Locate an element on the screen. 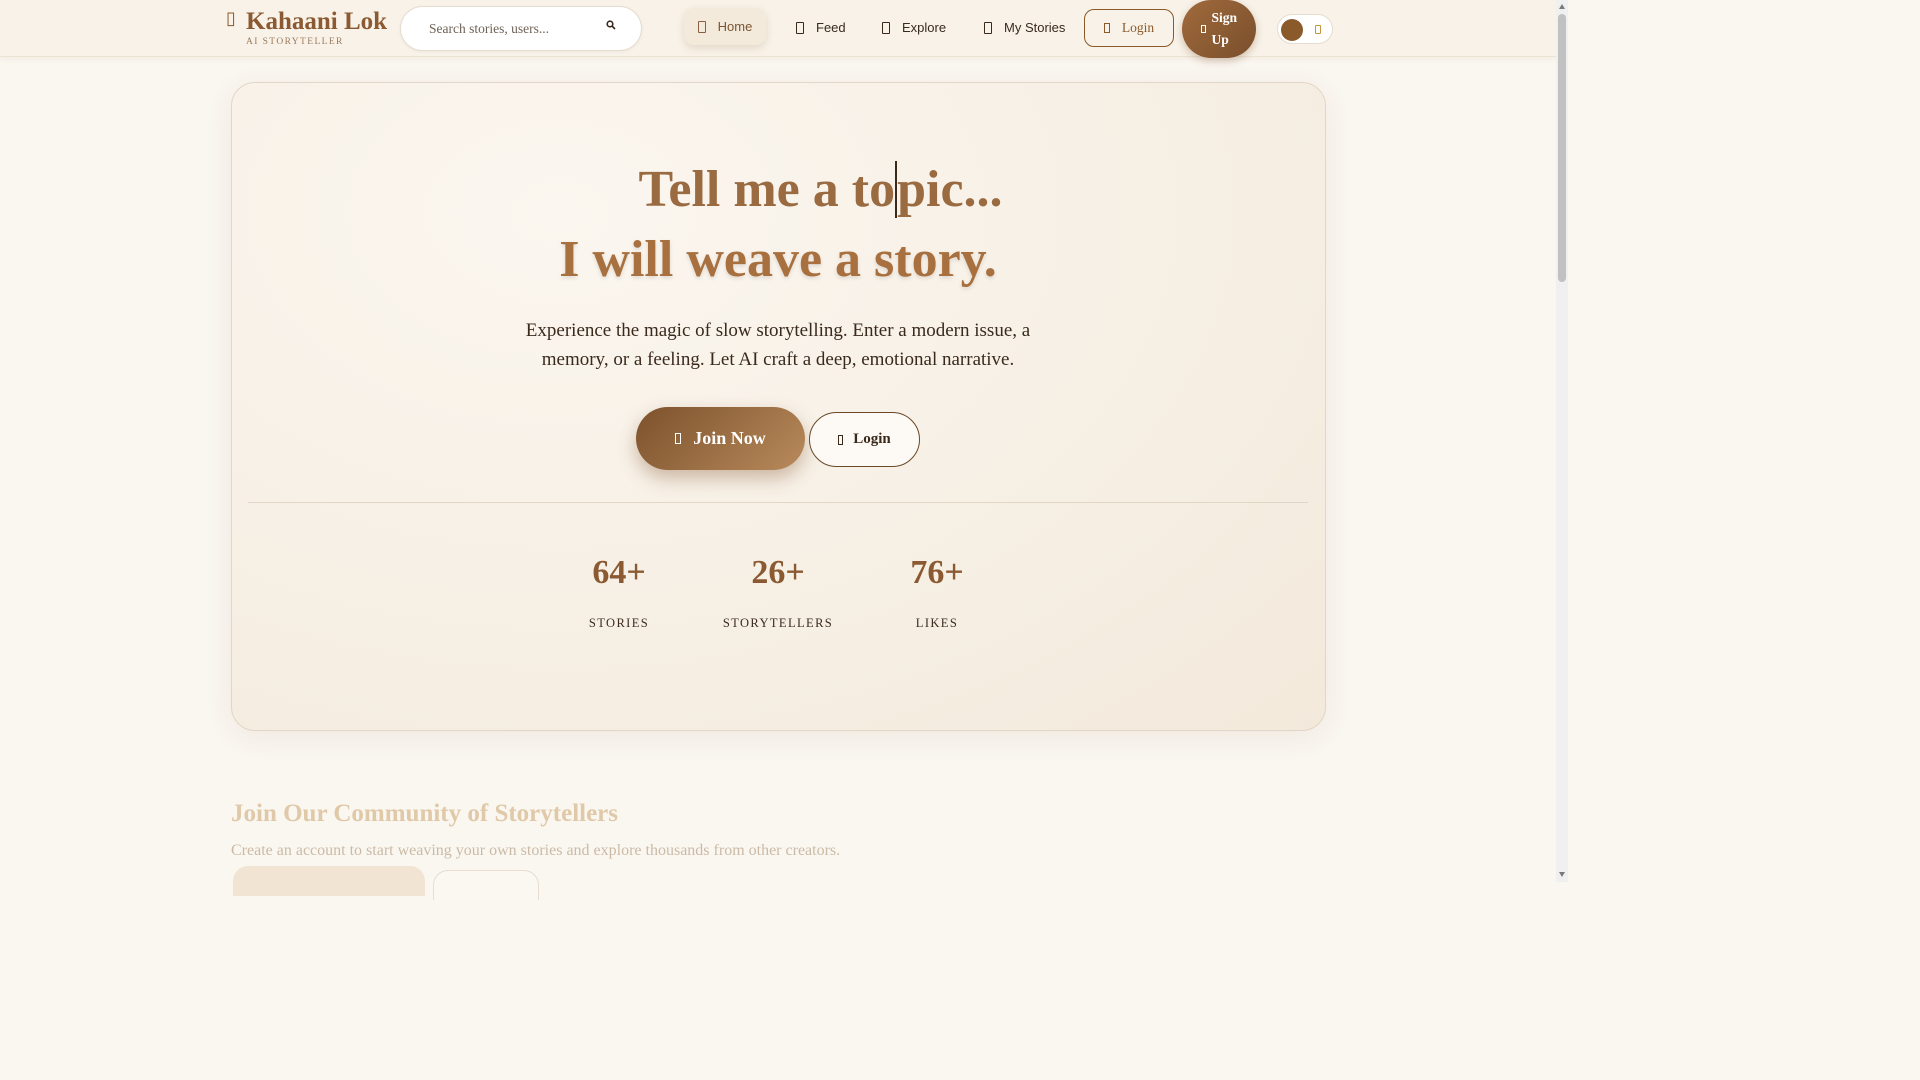  join-now-button: Join Now is located at coordinates (720, 438).